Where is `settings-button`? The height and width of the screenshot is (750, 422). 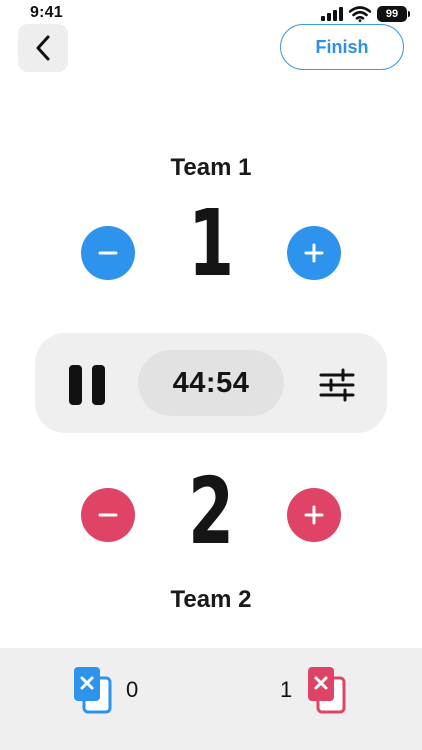 settings-button is located at coordinates (337, 385).